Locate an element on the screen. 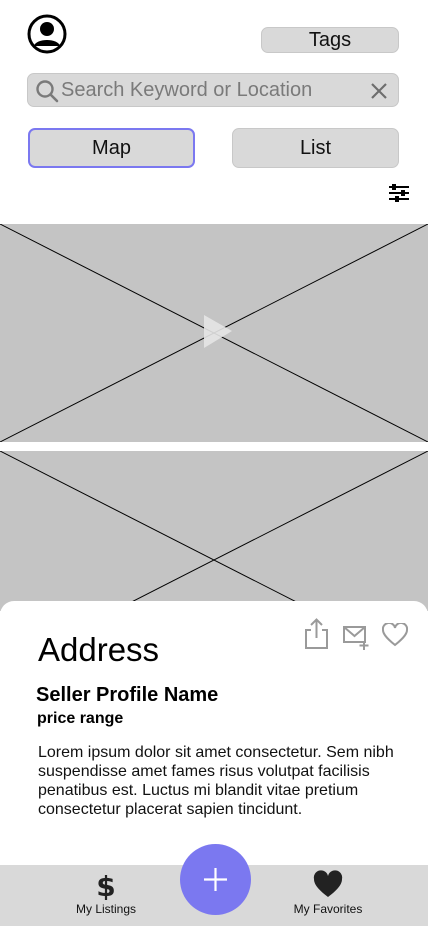  dollar-icon: $ is located at coordinates (105, 885).